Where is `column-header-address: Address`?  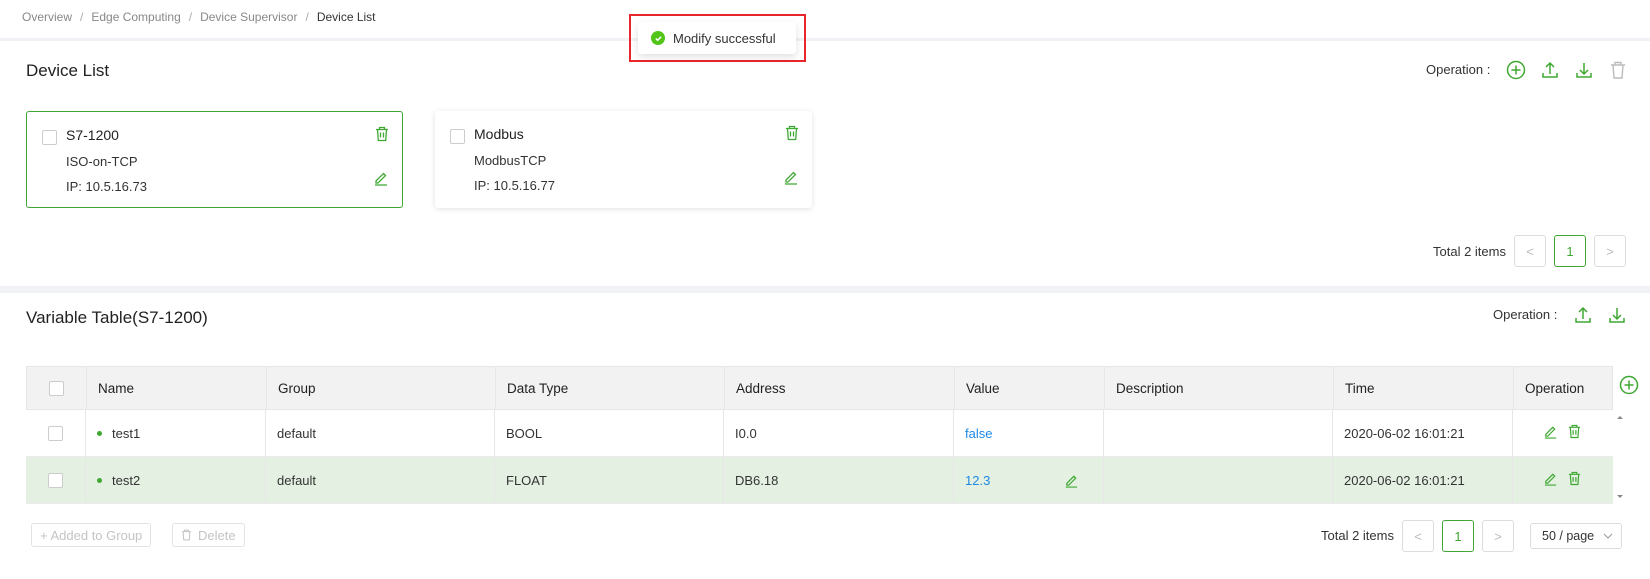
column-header-address: Address is located at coordinates (840, 388).